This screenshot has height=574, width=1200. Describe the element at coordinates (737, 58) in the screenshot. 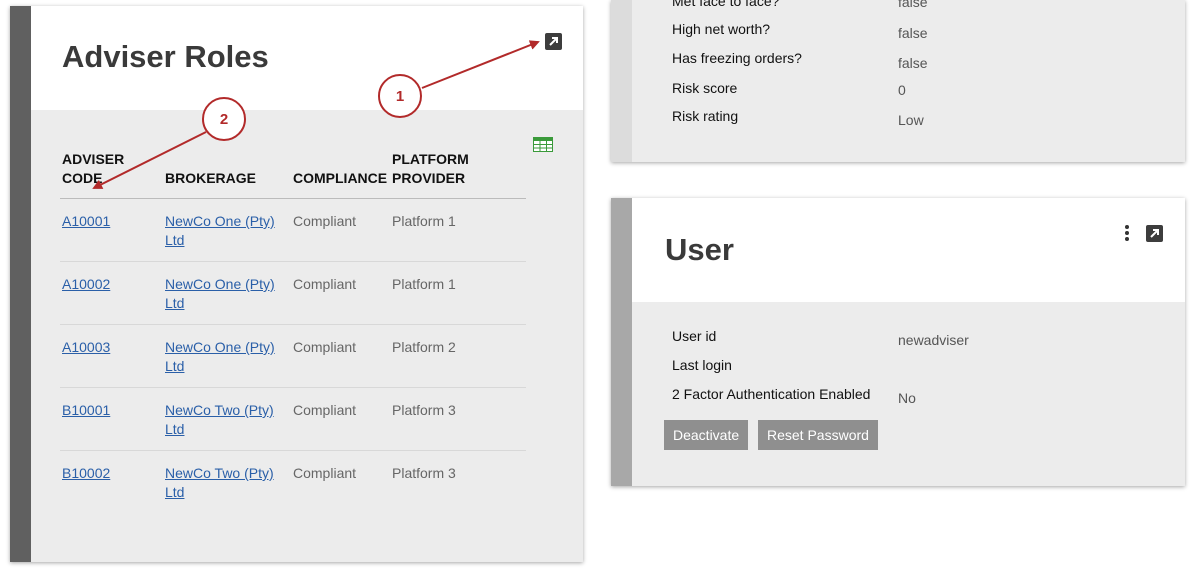

I see `field-label: Has freezing orders?` at that location.